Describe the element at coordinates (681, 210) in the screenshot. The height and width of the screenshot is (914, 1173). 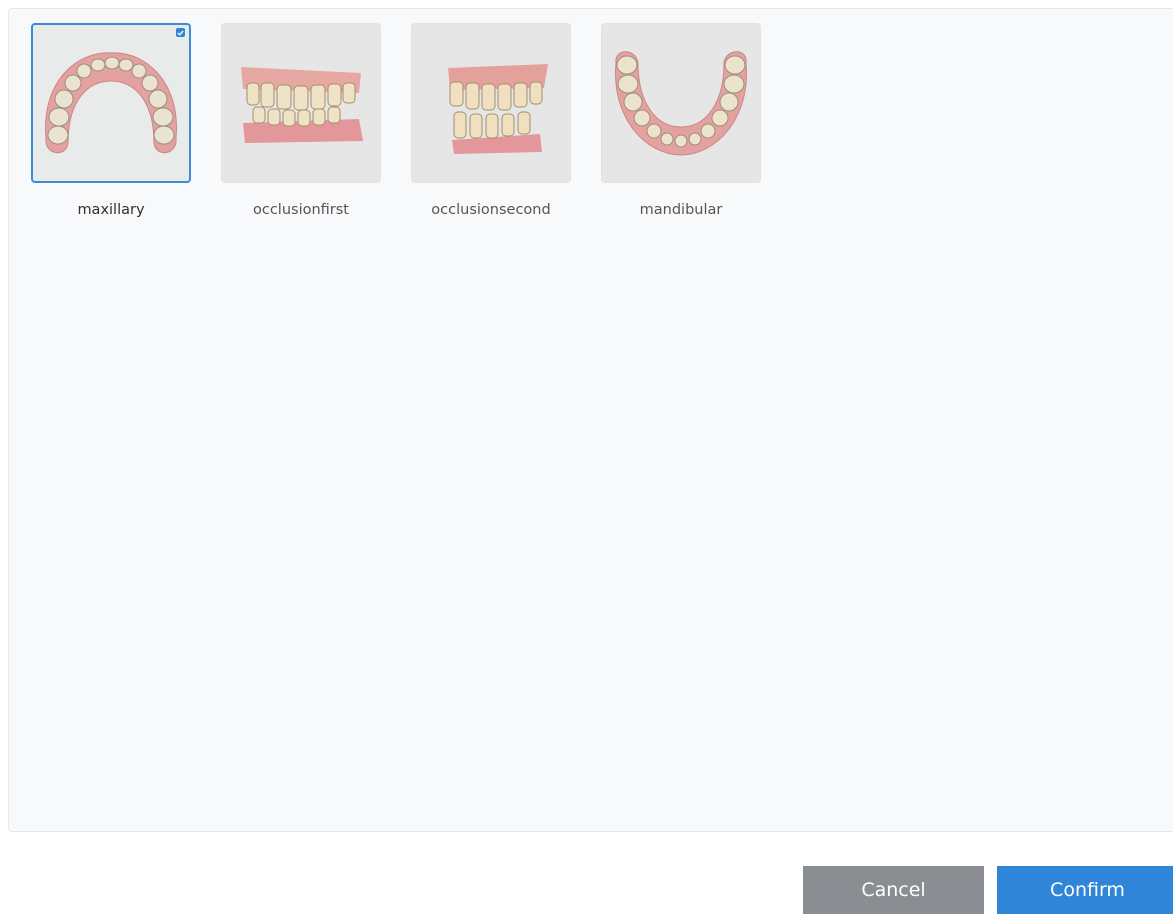
I see `model-label: mandibular` at that location.